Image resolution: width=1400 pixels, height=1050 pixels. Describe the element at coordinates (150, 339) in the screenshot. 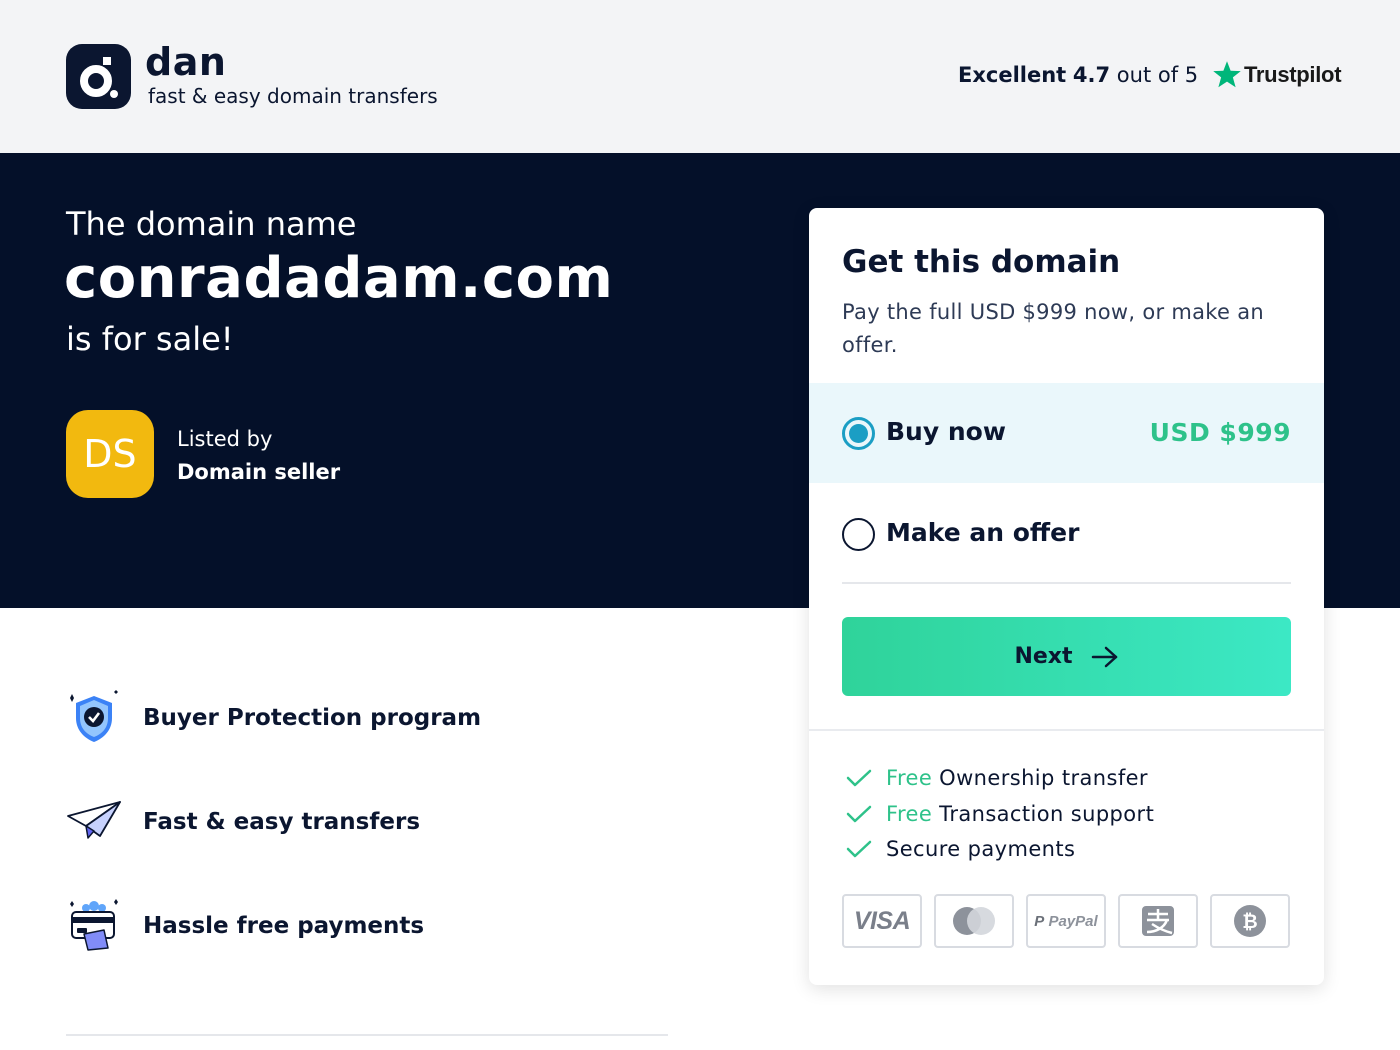

I see `hero-for-sale: is for sale!` at that location.